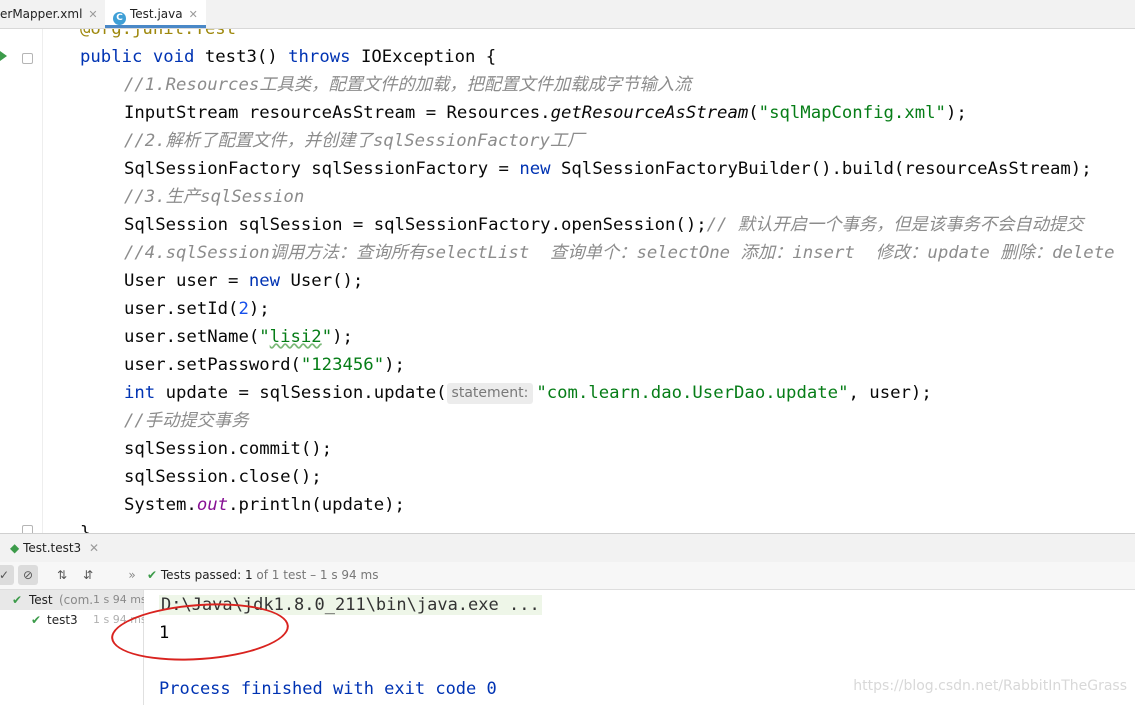  I want to click on test-tree-item: ✔ Test (com. 1 s 94 ms, so click(73, 600).